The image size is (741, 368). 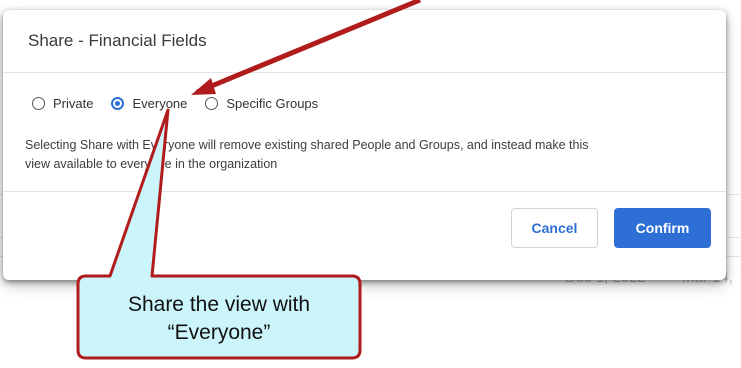 What do you see at coordinates (219, 304) in the screenshot?
I see `callout-text-line: Share the view with` at bounding box center [219, 304].